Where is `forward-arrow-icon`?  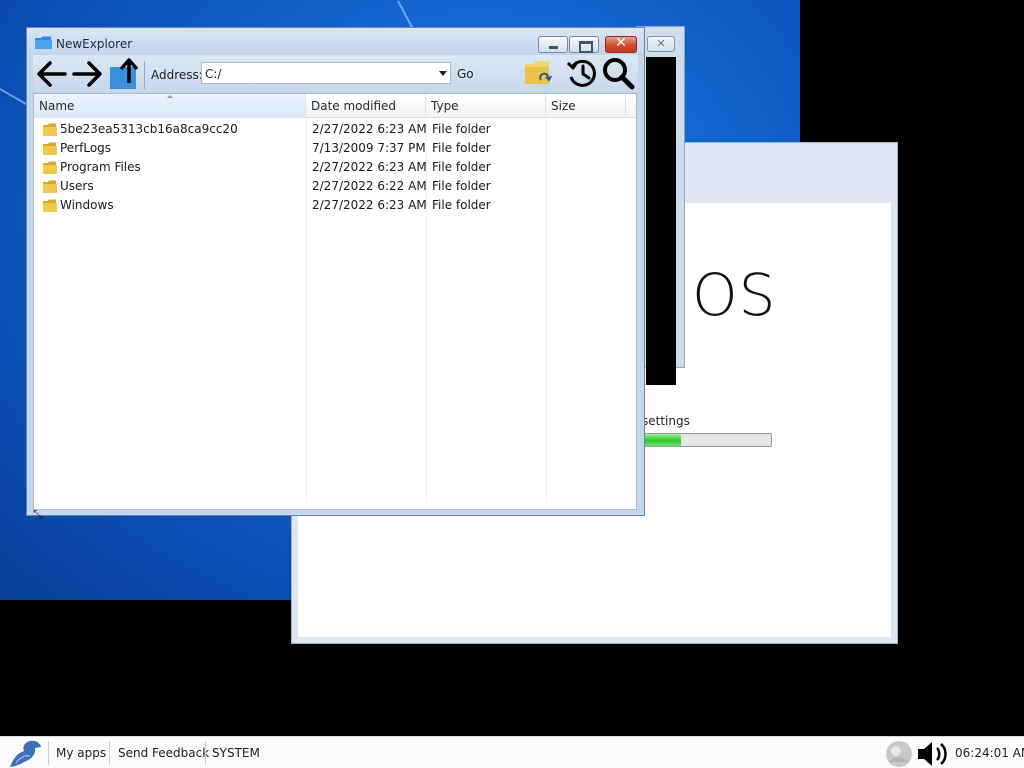 forward-arrow-icon is located at coordinates (87, 74).